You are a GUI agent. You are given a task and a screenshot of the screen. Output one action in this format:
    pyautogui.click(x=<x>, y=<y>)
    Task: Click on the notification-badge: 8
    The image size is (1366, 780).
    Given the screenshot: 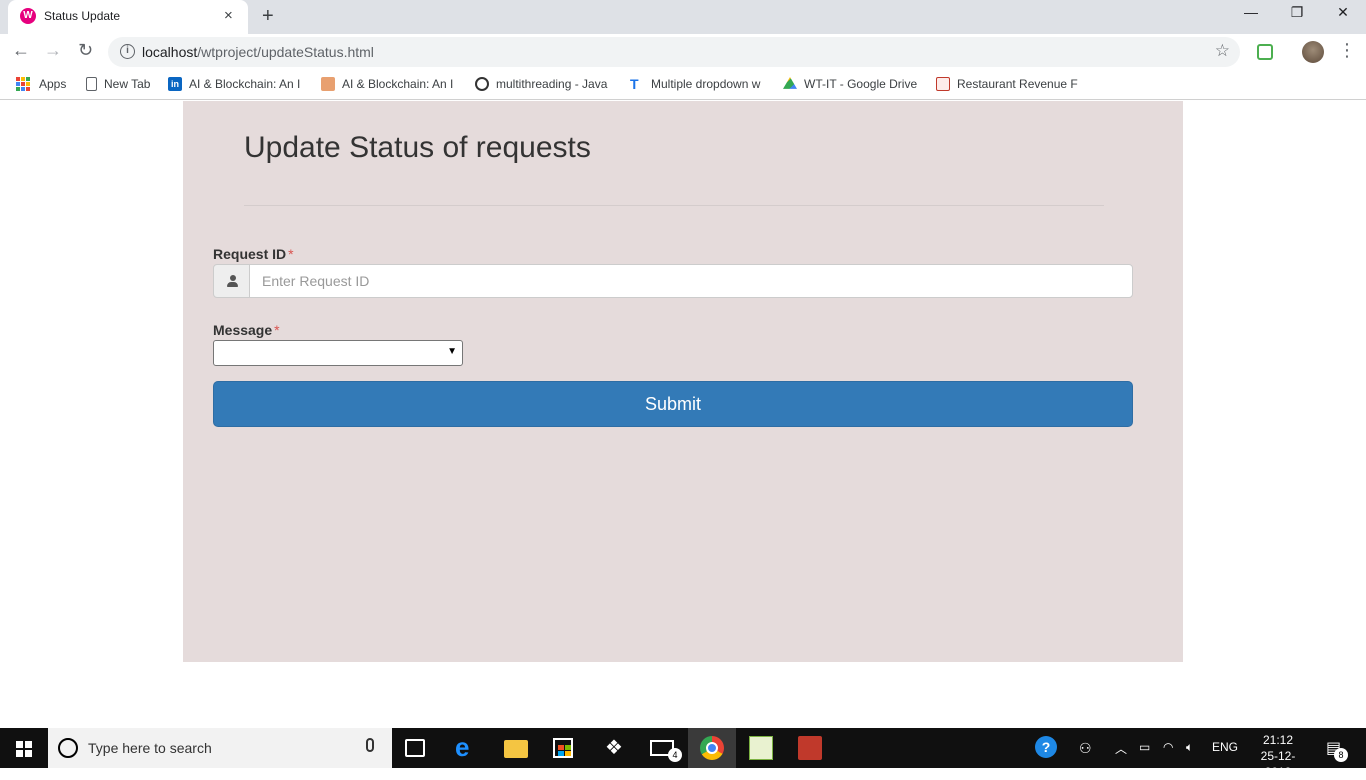 What is the action you would take?
    pyautogui.click(x=1341, y=755)
    